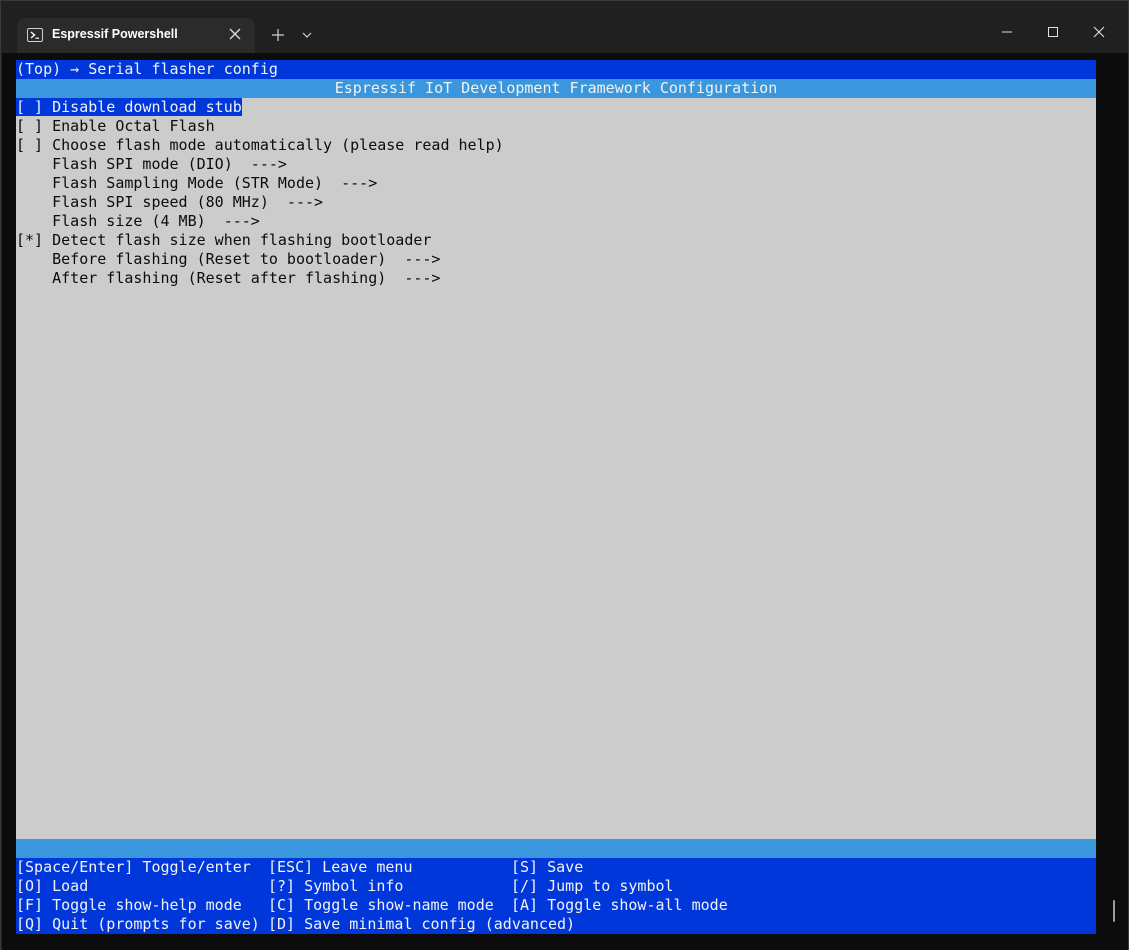  What do you see at coordinates (115, 126) in the screenshot?
I see `menu-item-label: [ ] Enable Octal Flash` at bounding box center [115, 126].